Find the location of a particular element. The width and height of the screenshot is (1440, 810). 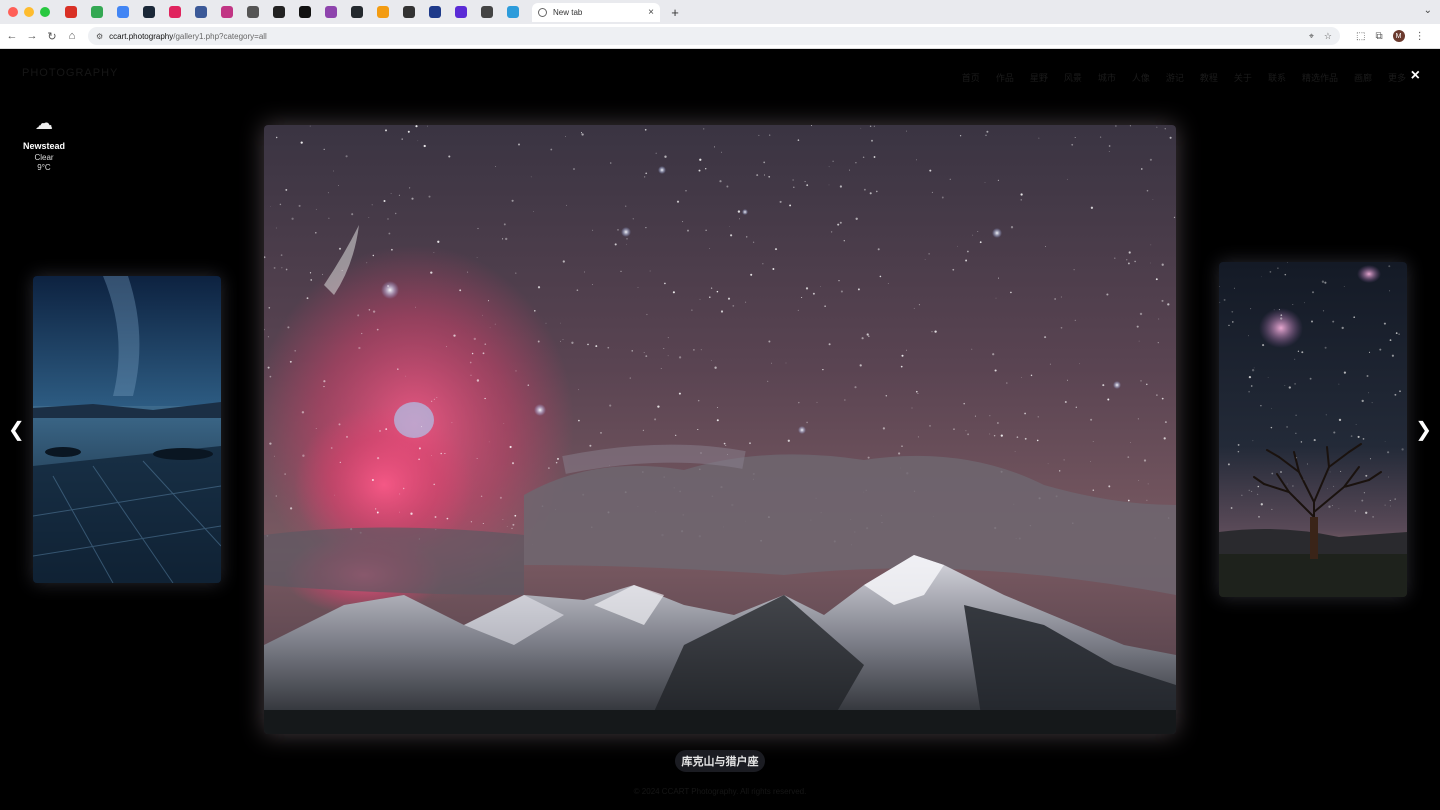

home-button: ⌂ is located at coordinates (72, 36).